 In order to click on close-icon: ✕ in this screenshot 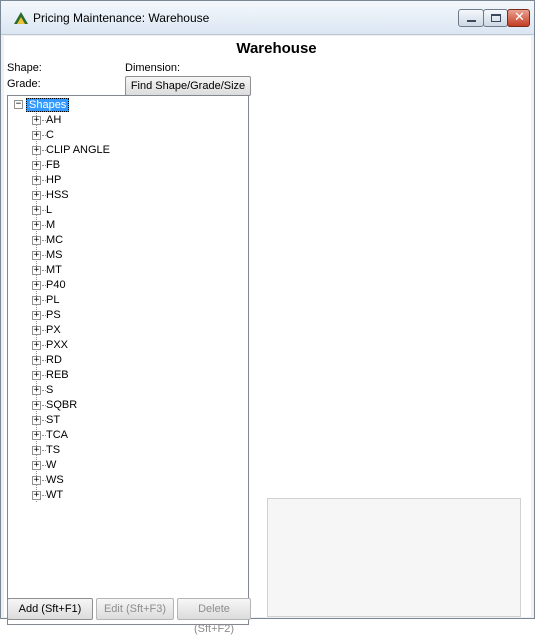, I will do `click(519, 17)`.